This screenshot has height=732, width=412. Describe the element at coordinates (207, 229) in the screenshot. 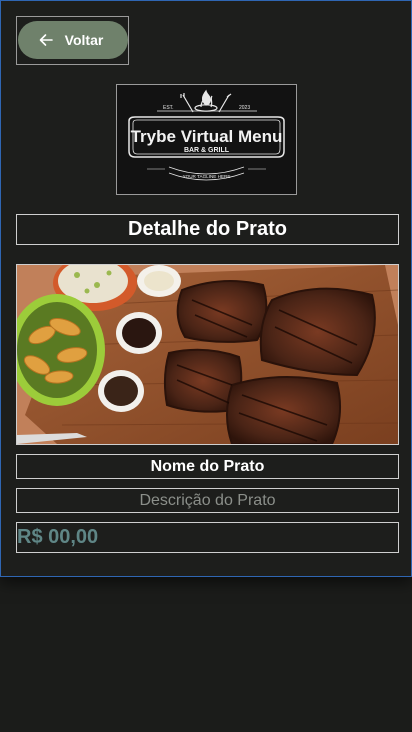

I see `page-title: Detalhe do Prato` at that location.